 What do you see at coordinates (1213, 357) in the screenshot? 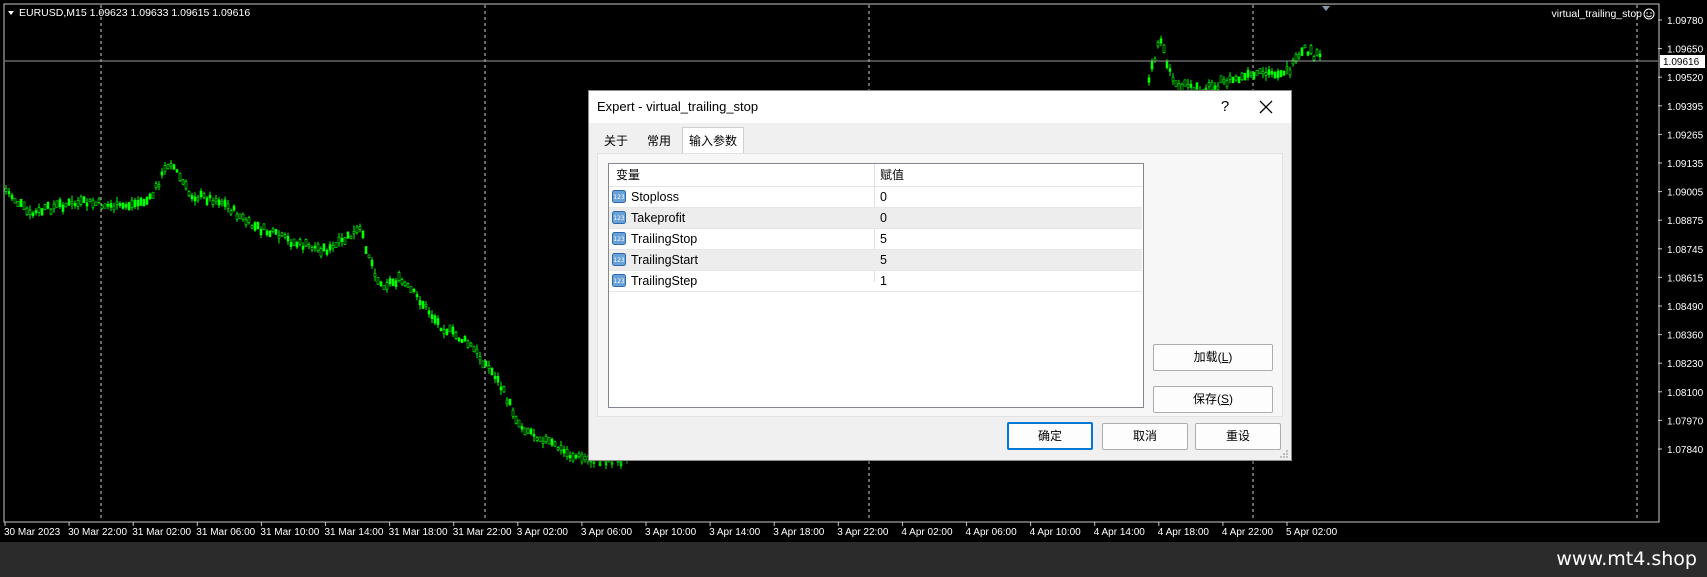
I see `load-button: 加载(L)` at bounding box center [1213, 357].